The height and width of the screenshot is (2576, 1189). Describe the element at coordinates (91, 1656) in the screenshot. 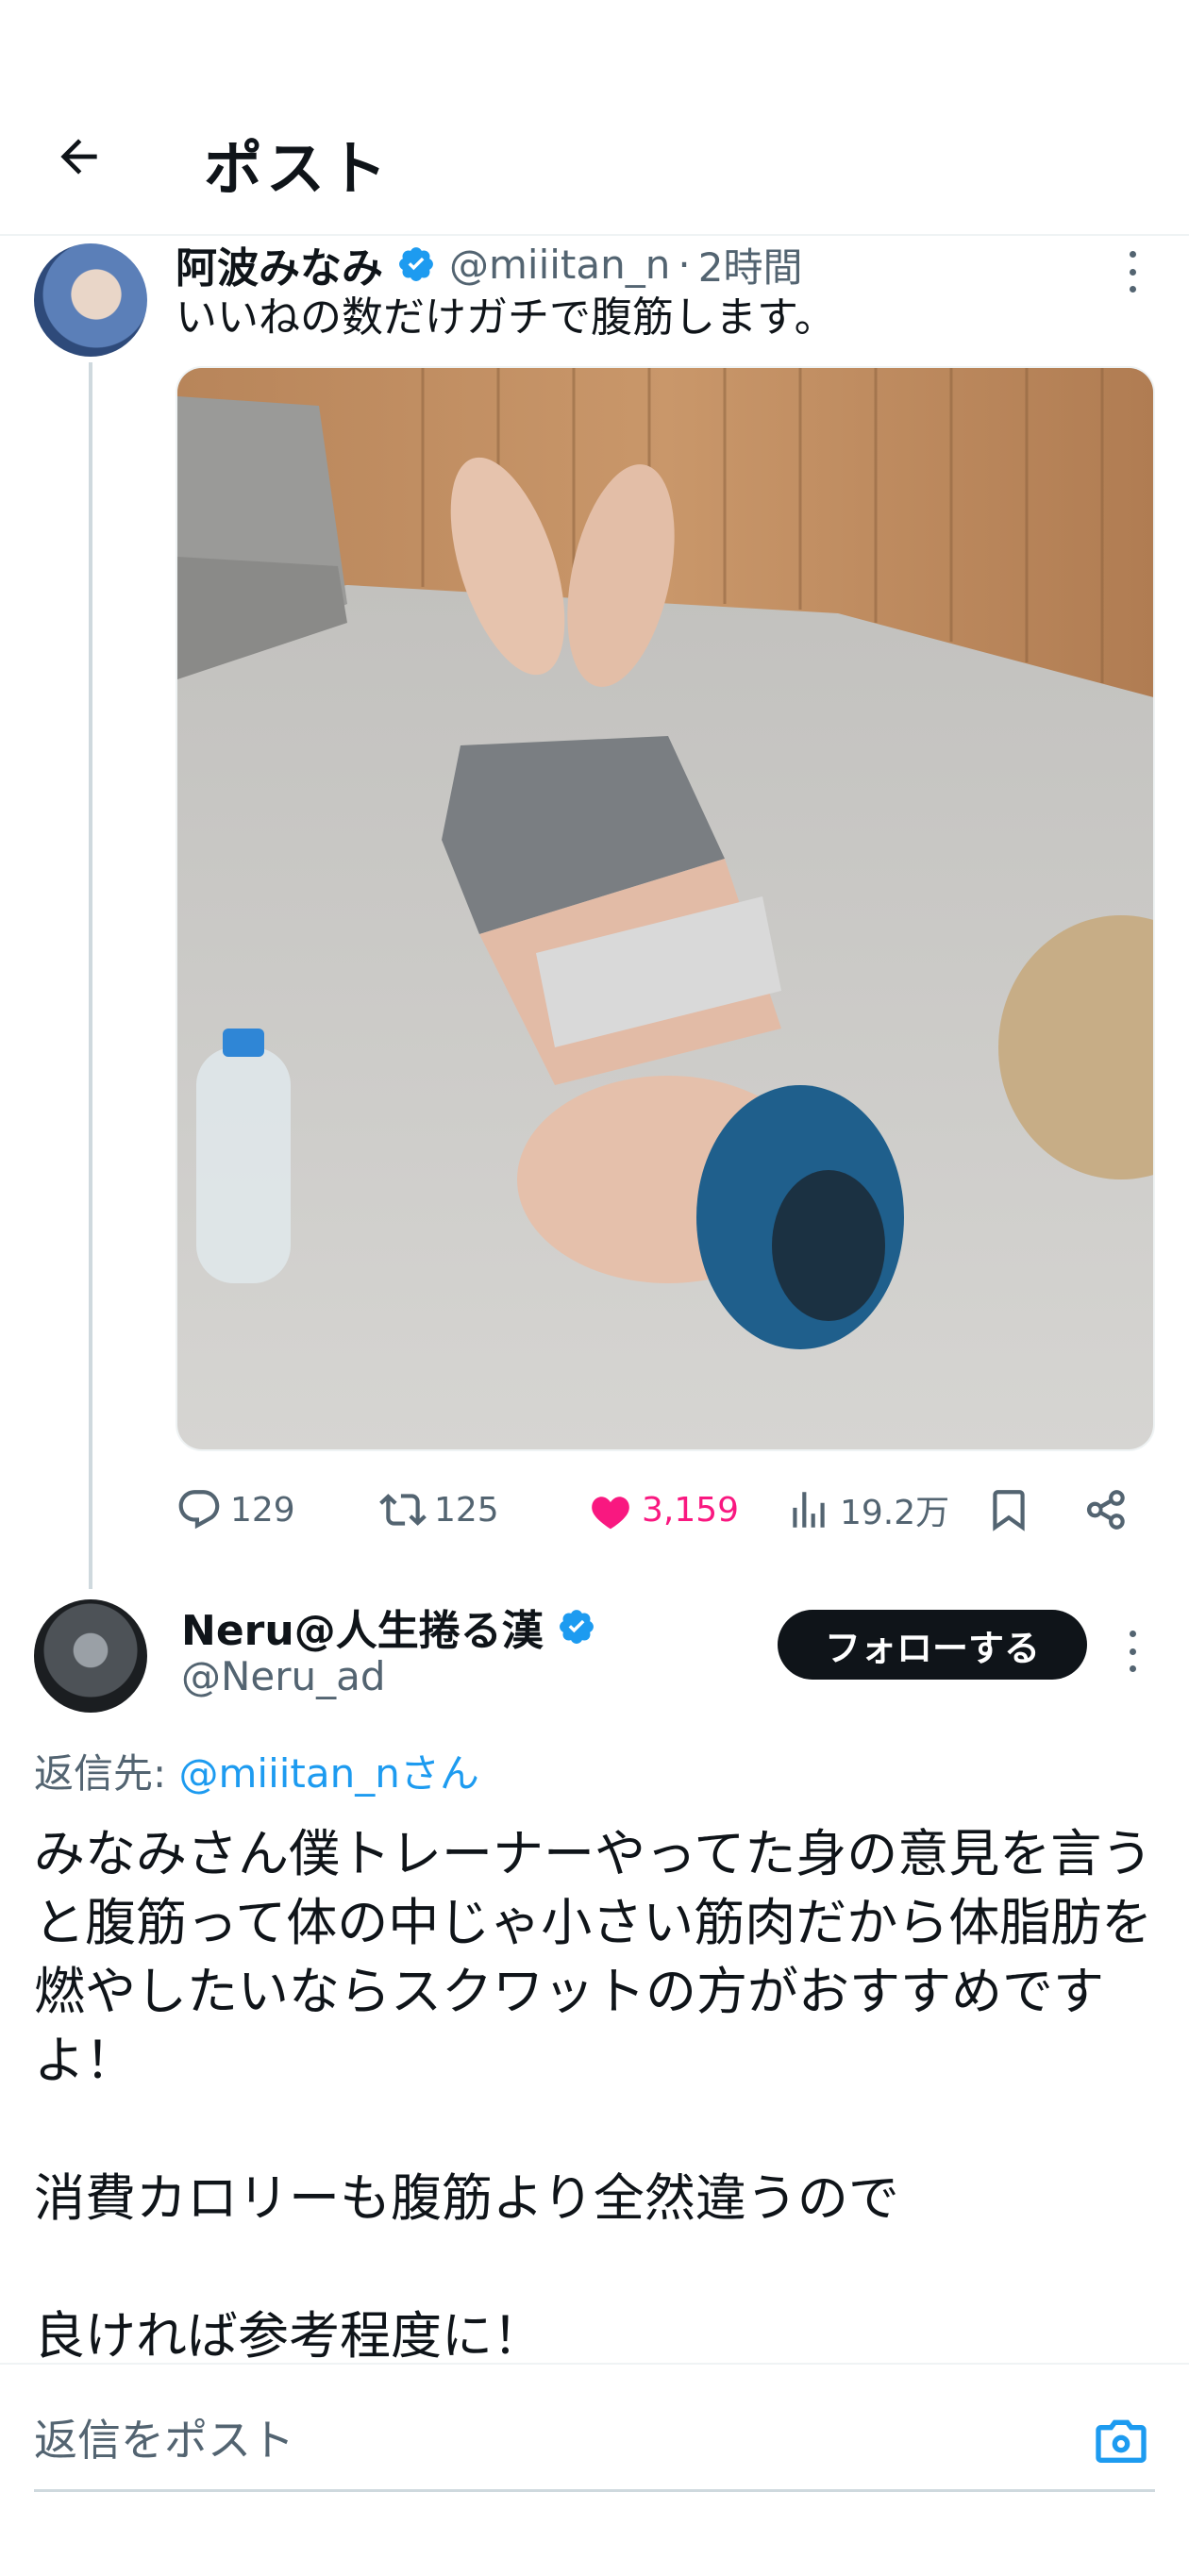

I see `reply-author-avatar` at that location.